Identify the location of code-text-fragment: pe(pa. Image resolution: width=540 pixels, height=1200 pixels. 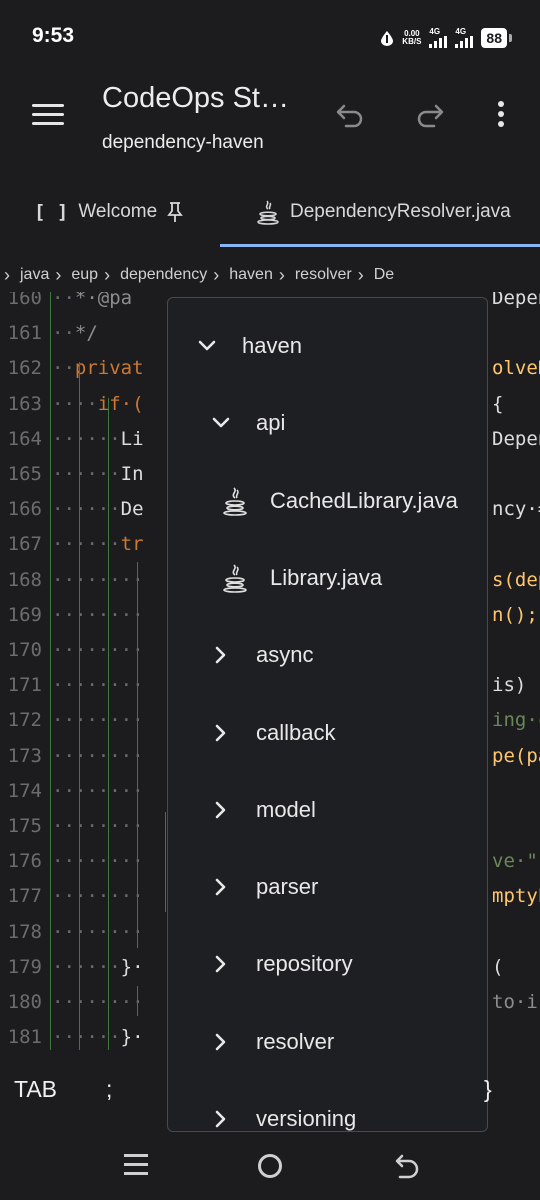
(516, 755).